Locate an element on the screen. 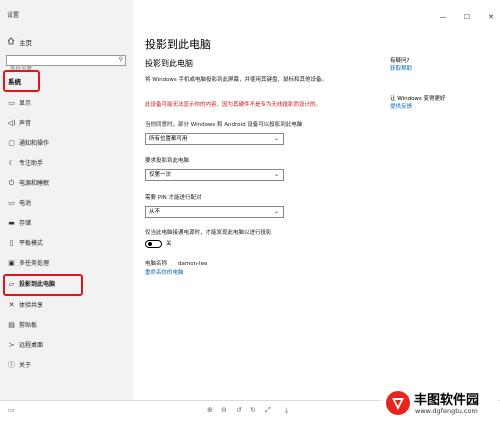 This screenshot has width=500, height=426. sidebar-item-shared-experiences: ✕ 体验共享 is located at coordinates (25, 305).